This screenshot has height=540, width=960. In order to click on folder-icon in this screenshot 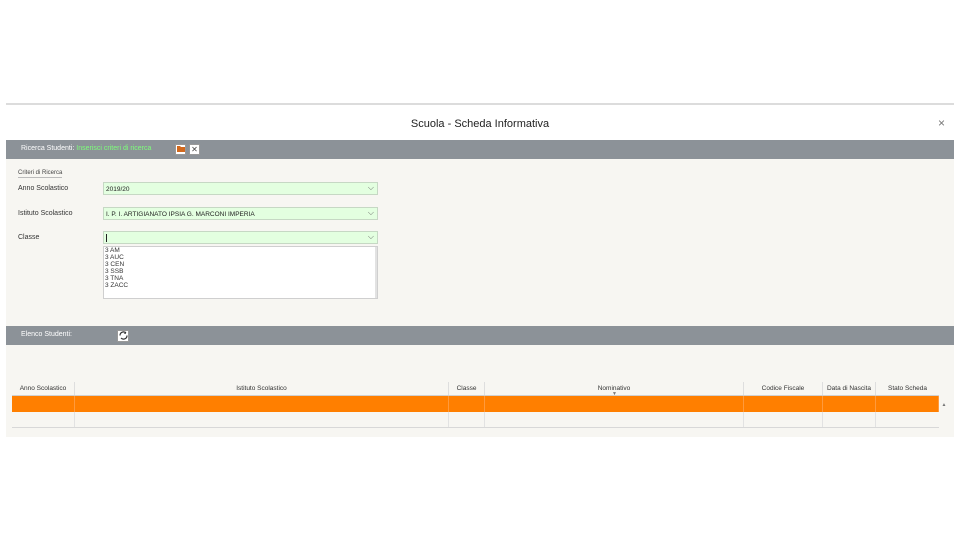, I will do `click(180, 149)`.